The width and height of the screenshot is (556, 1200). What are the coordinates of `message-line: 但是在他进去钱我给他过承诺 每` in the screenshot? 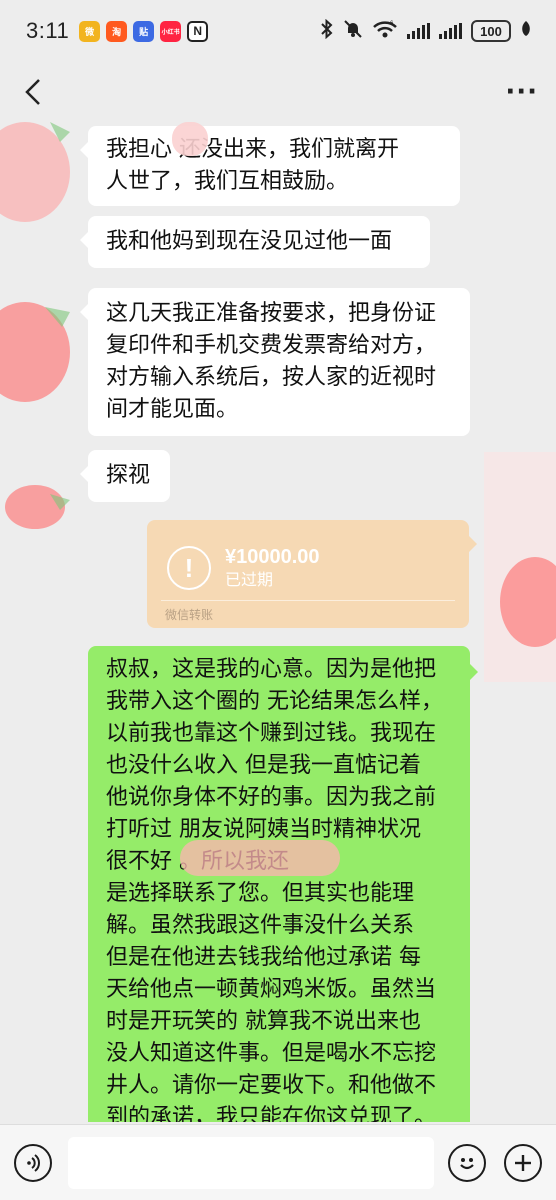 It's located at (263, 957).